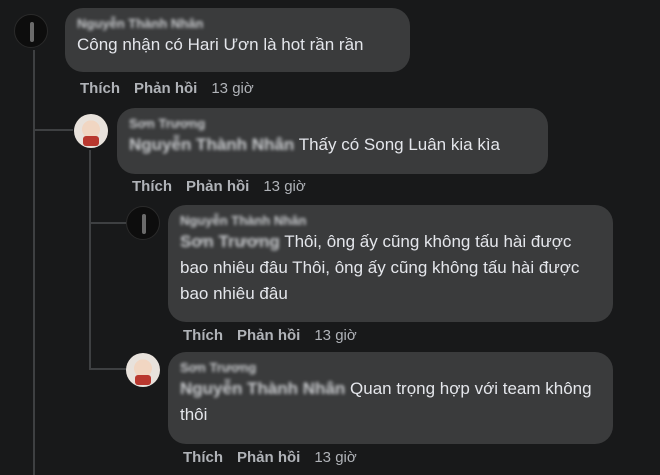  I want to click on comment-text: Công nhận có Hari Ươn là hot rần rần, so click(220, 44).